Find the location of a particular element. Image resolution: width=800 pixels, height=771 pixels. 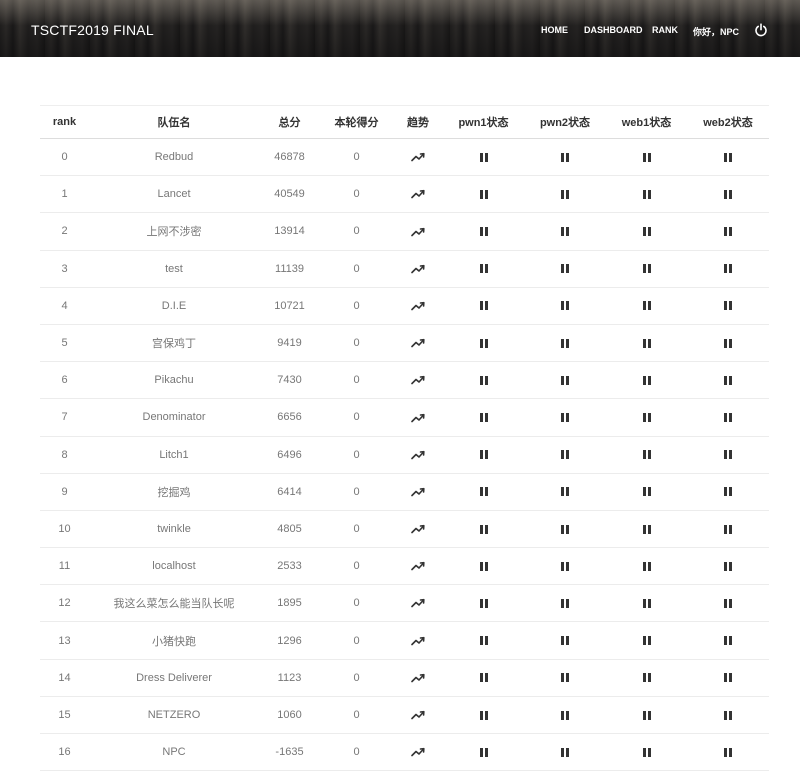

rank-cell: 13 is located at coordinates (64, 640).